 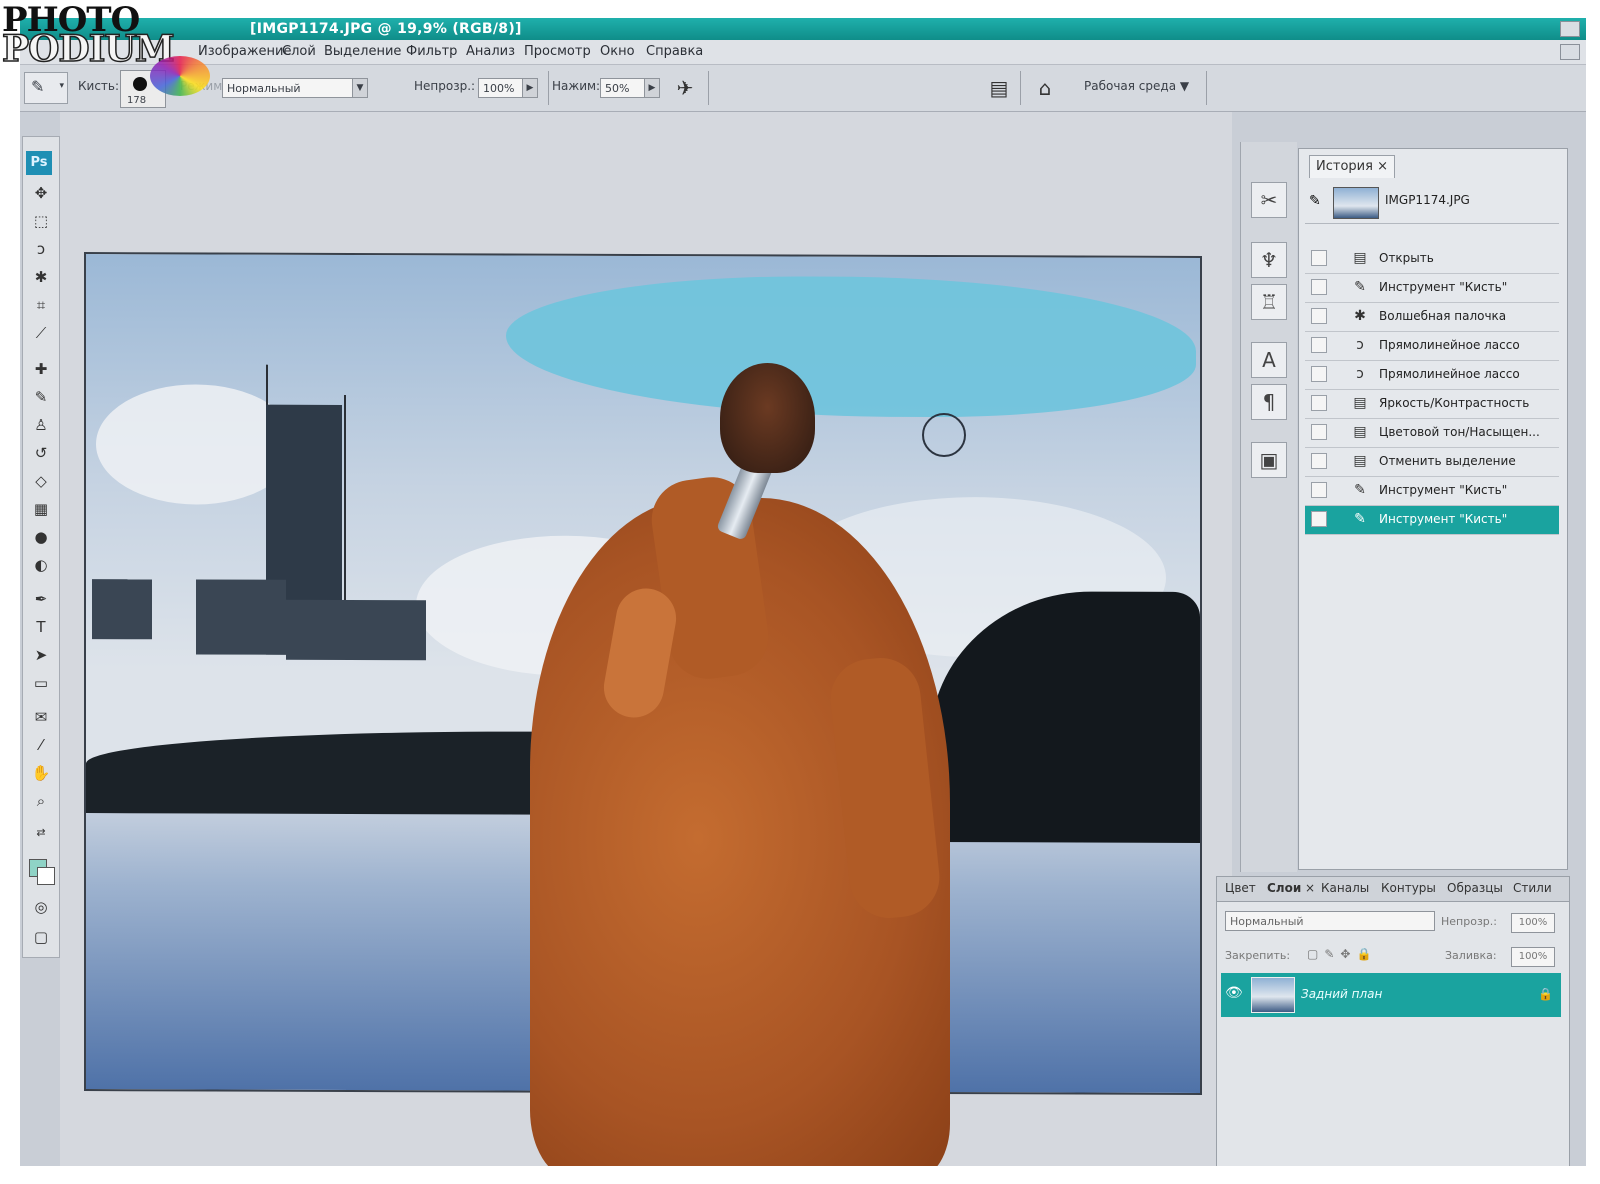 What do you see at coordinates (1532, 888) in the screenshot?
I see `tab-styles: Стили` at bounding box center [1532, 888].